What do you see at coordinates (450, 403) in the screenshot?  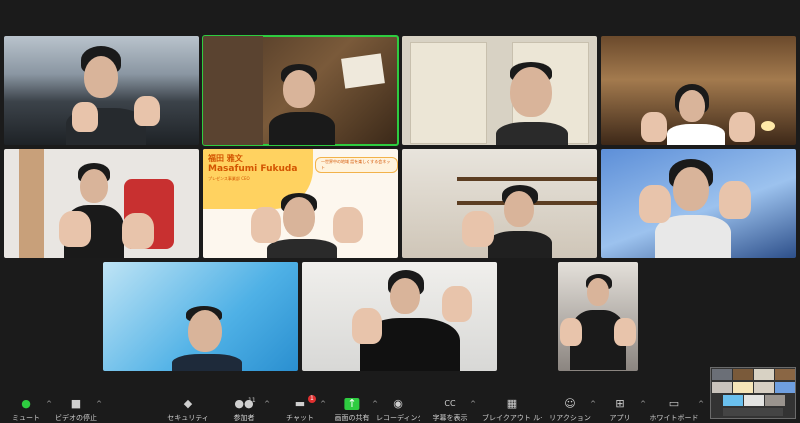 I see `cc-icon: CC` at bounding box center [450, 403].